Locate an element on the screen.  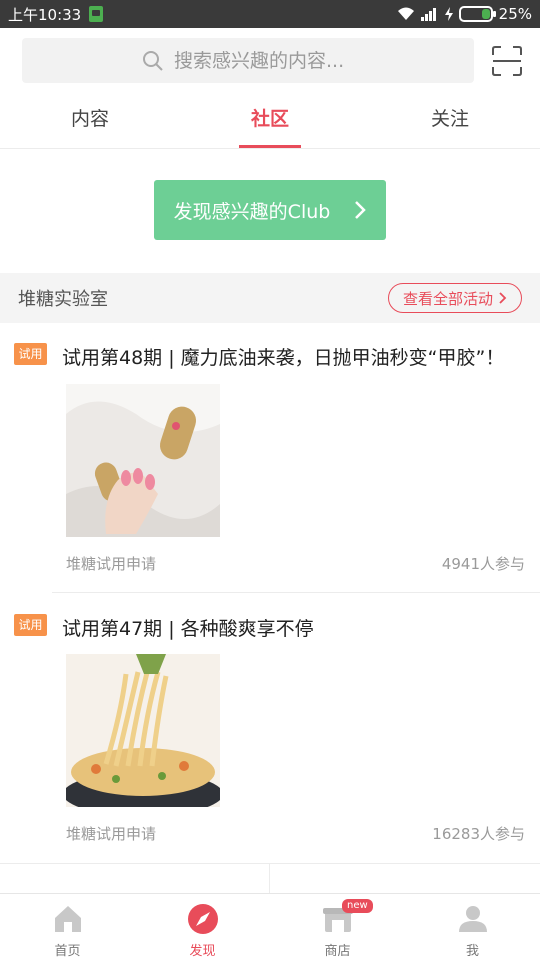
battery-percent: 25% is located at coordinates (515, 14).